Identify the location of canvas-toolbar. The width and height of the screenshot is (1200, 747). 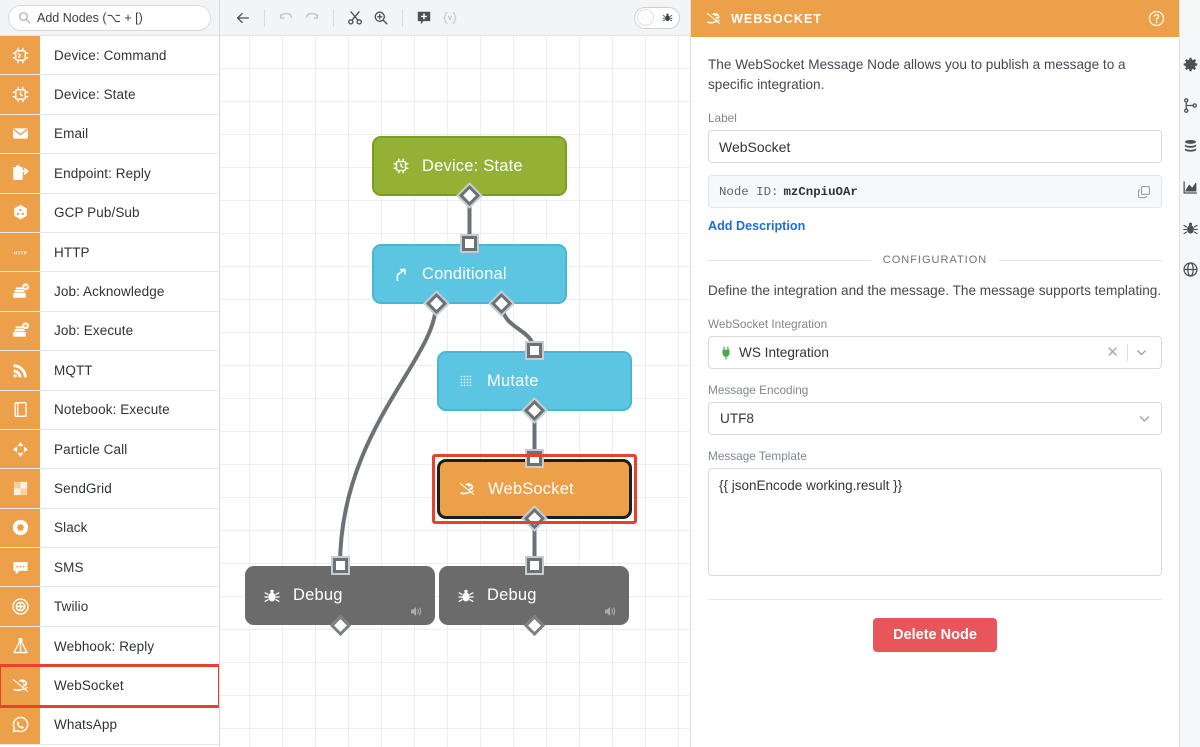
(455, 18).